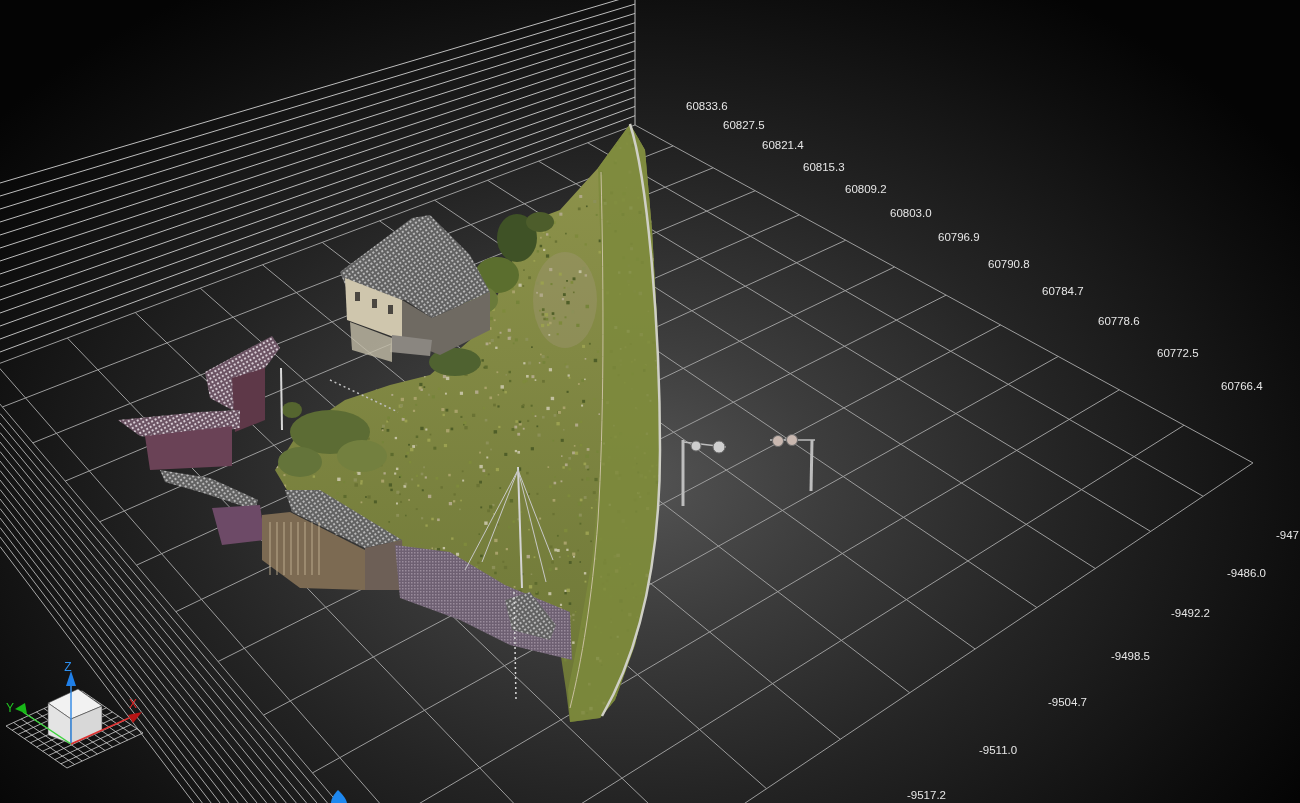 Image resolution: width=1300 pixels, height=803 pixels. I want to click on y-axis-arrow, so click(43, 724).